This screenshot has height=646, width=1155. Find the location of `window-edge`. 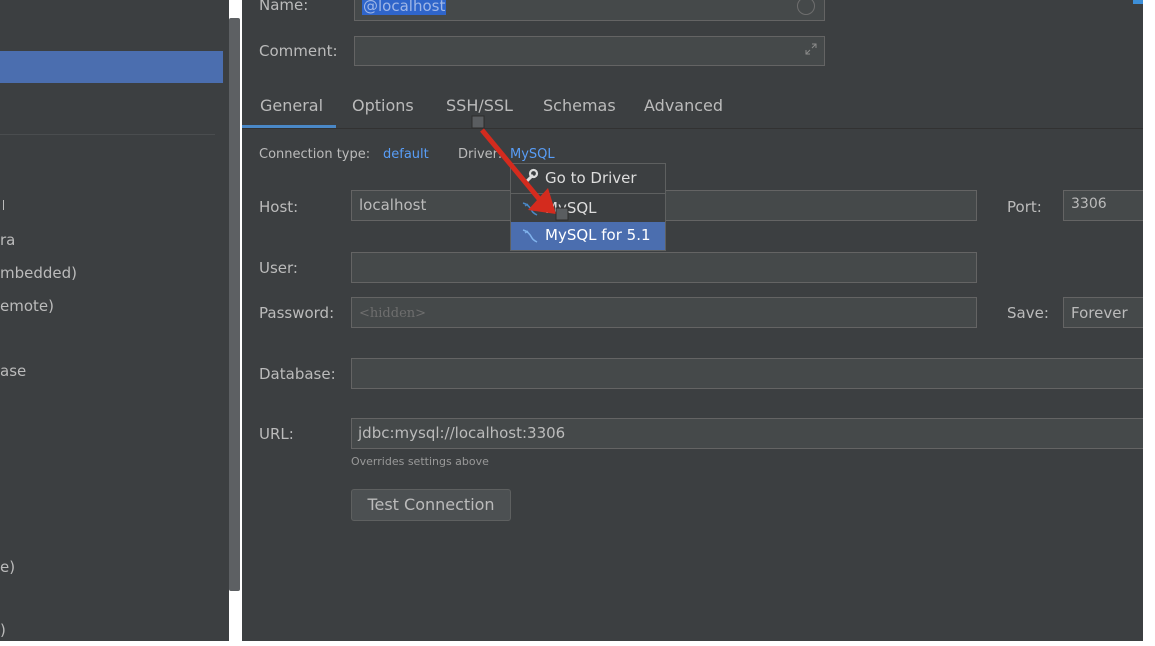

window-edge is located at coordinates (1144, 320).